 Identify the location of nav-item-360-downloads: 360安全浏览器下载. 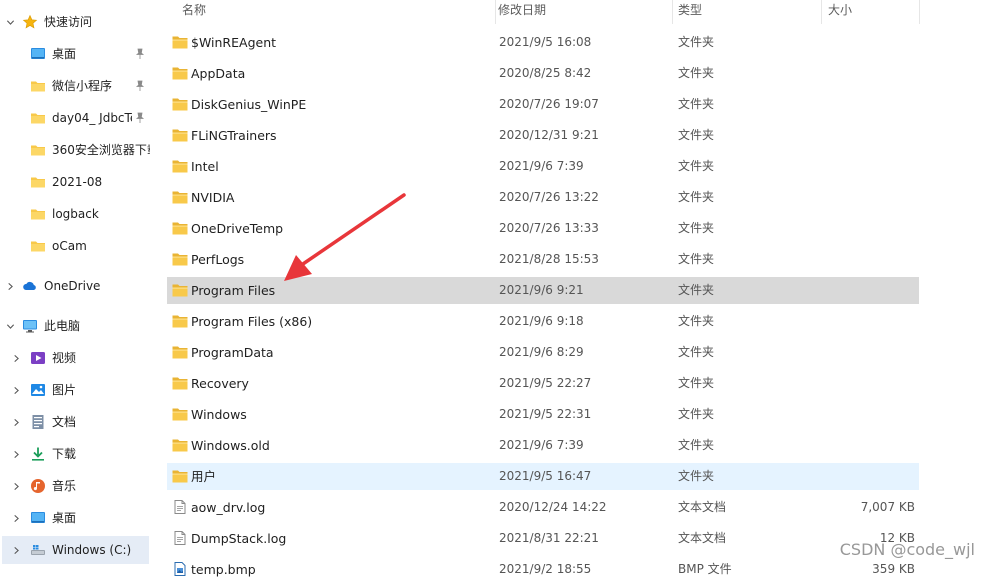
(75, 150).